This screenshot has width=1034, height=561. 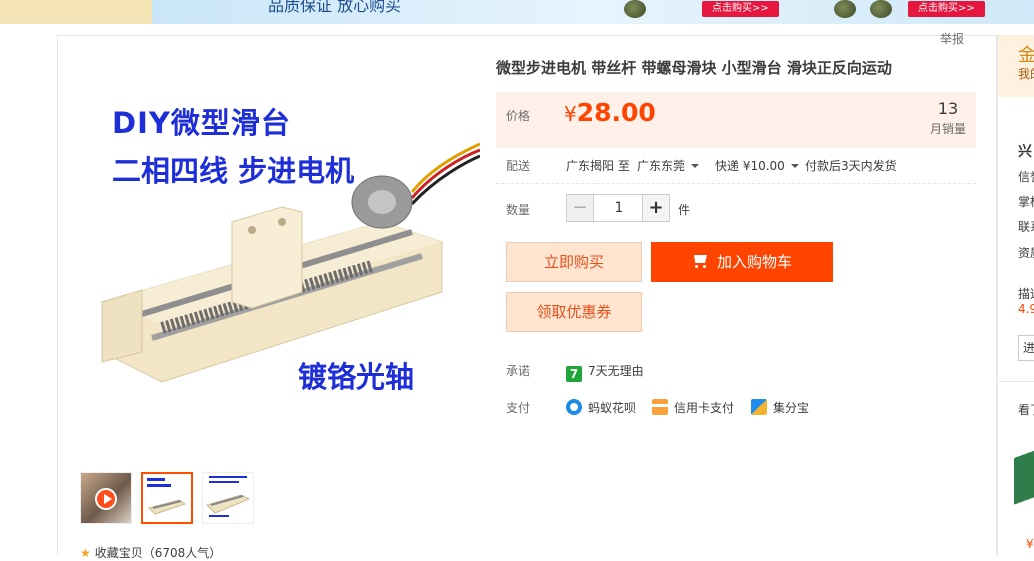 What do you see at coordinates (1030, 544) in the screenshot?
I see `recommended-price: ¥` at bounding box center [1030, 544].